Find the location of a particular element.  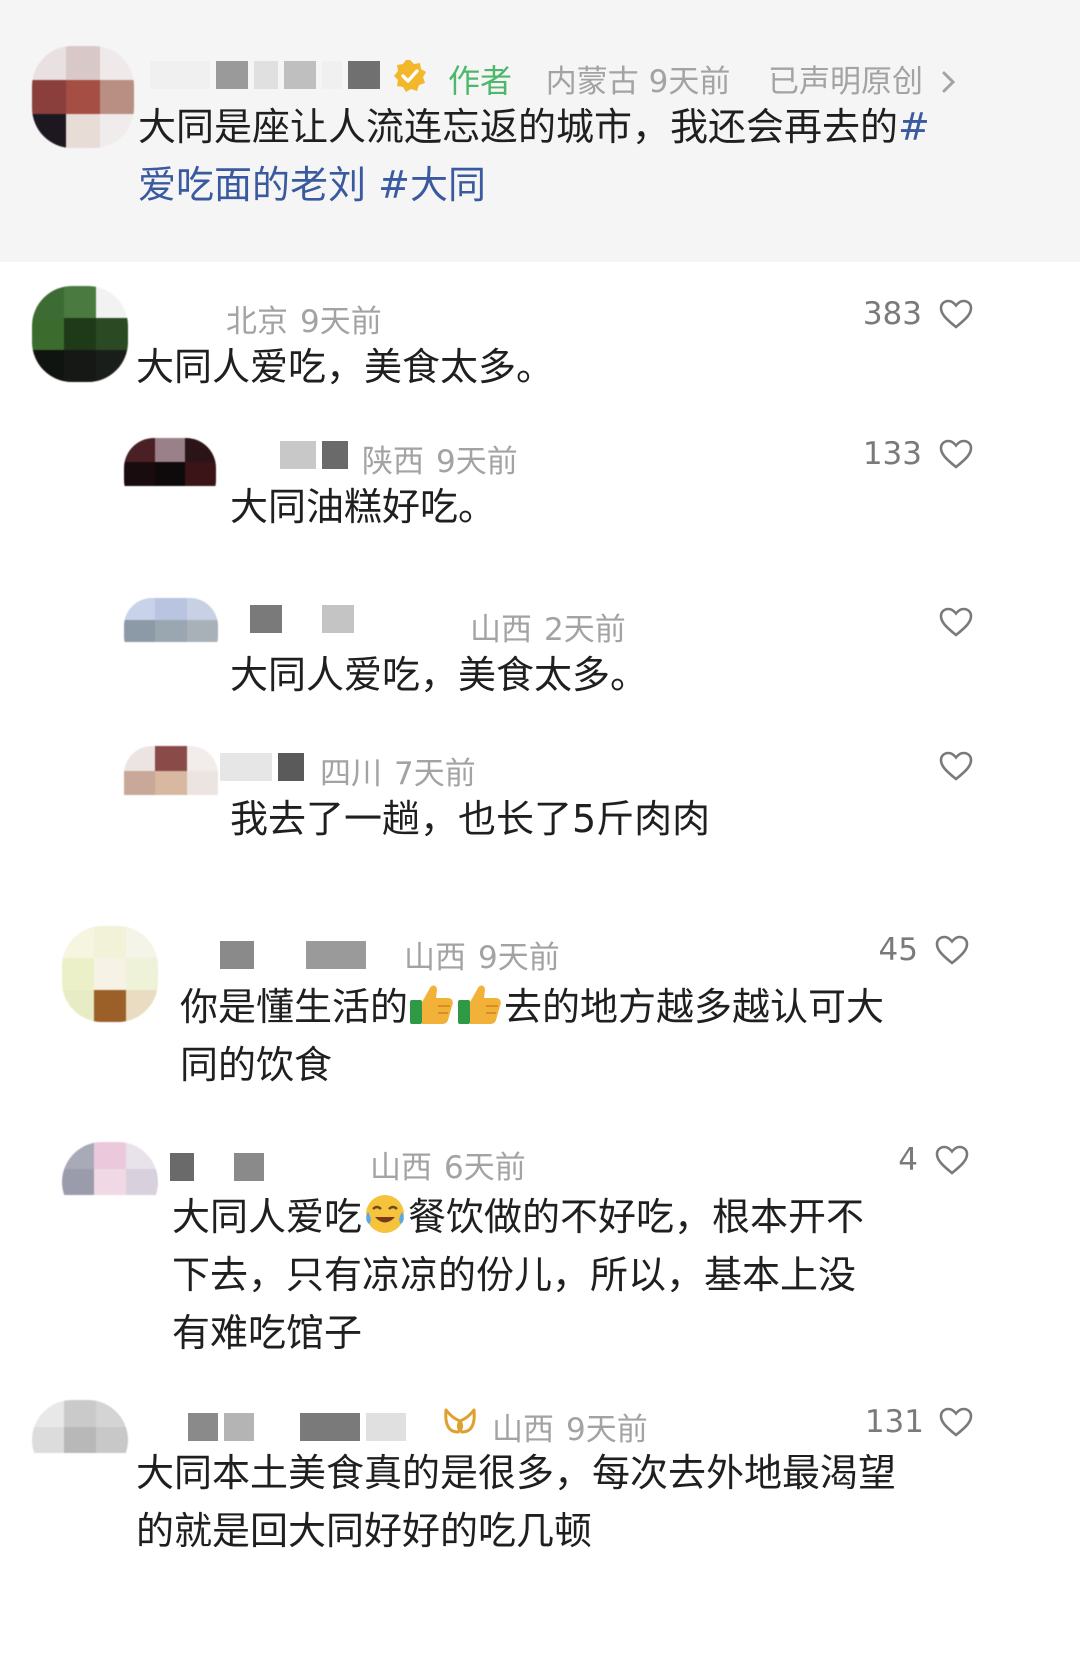

hashtag-link-datong: #大同 is located at coordinates (432, 185).